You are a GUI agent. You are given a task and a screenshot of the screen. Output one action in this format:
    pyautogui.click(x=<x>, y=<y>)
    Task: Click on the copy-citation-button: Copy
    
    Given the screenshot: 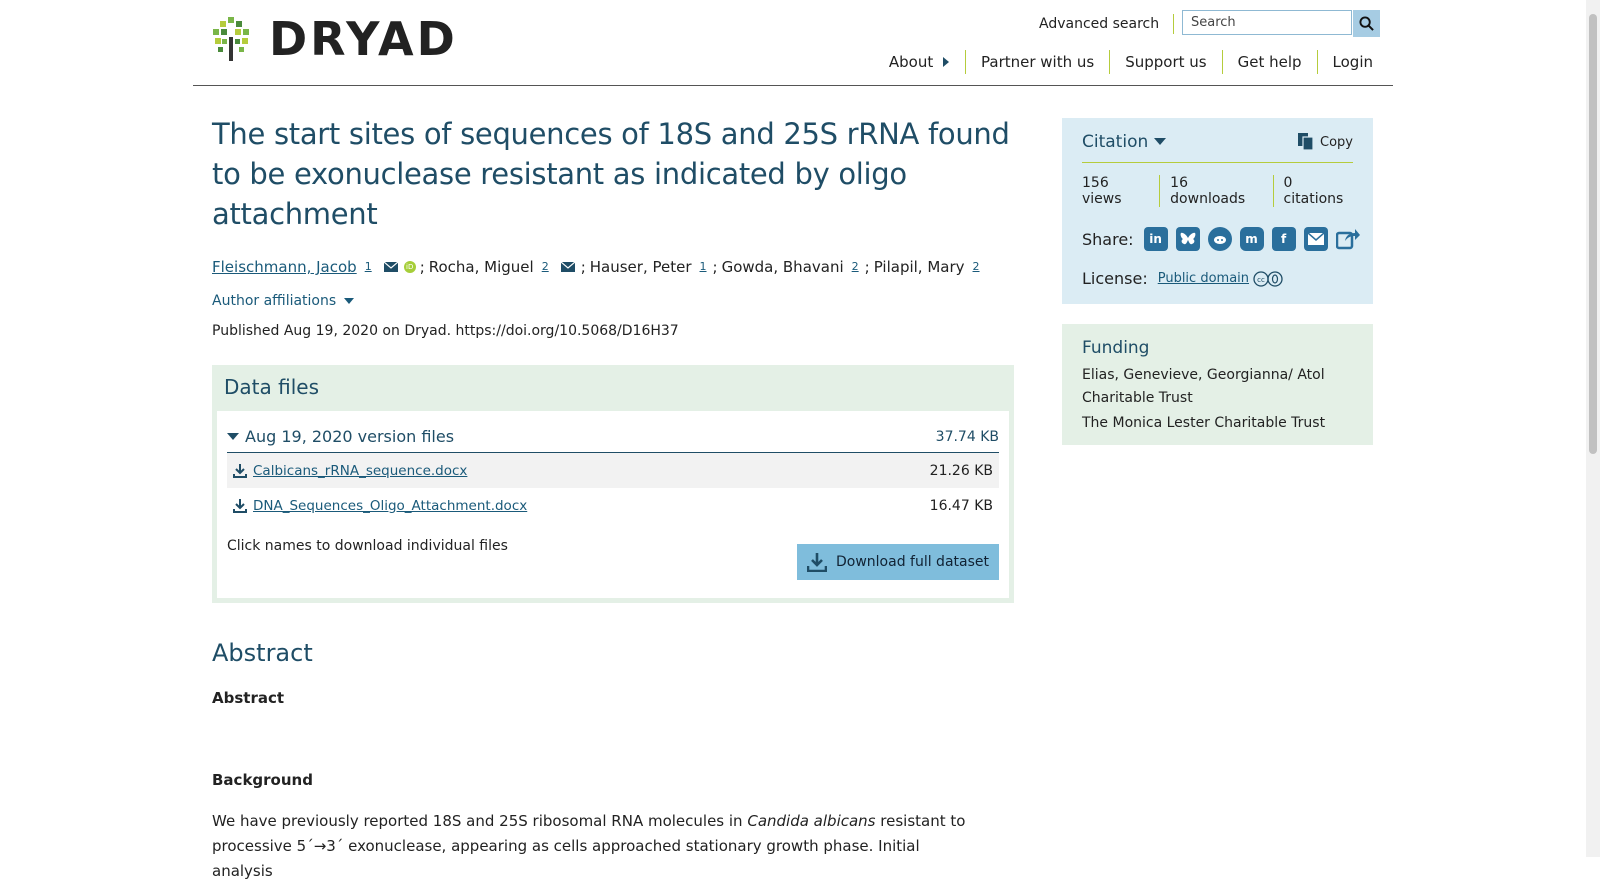 What is the action you would take?
    pyautogui.click(x=1325, y=142)
    